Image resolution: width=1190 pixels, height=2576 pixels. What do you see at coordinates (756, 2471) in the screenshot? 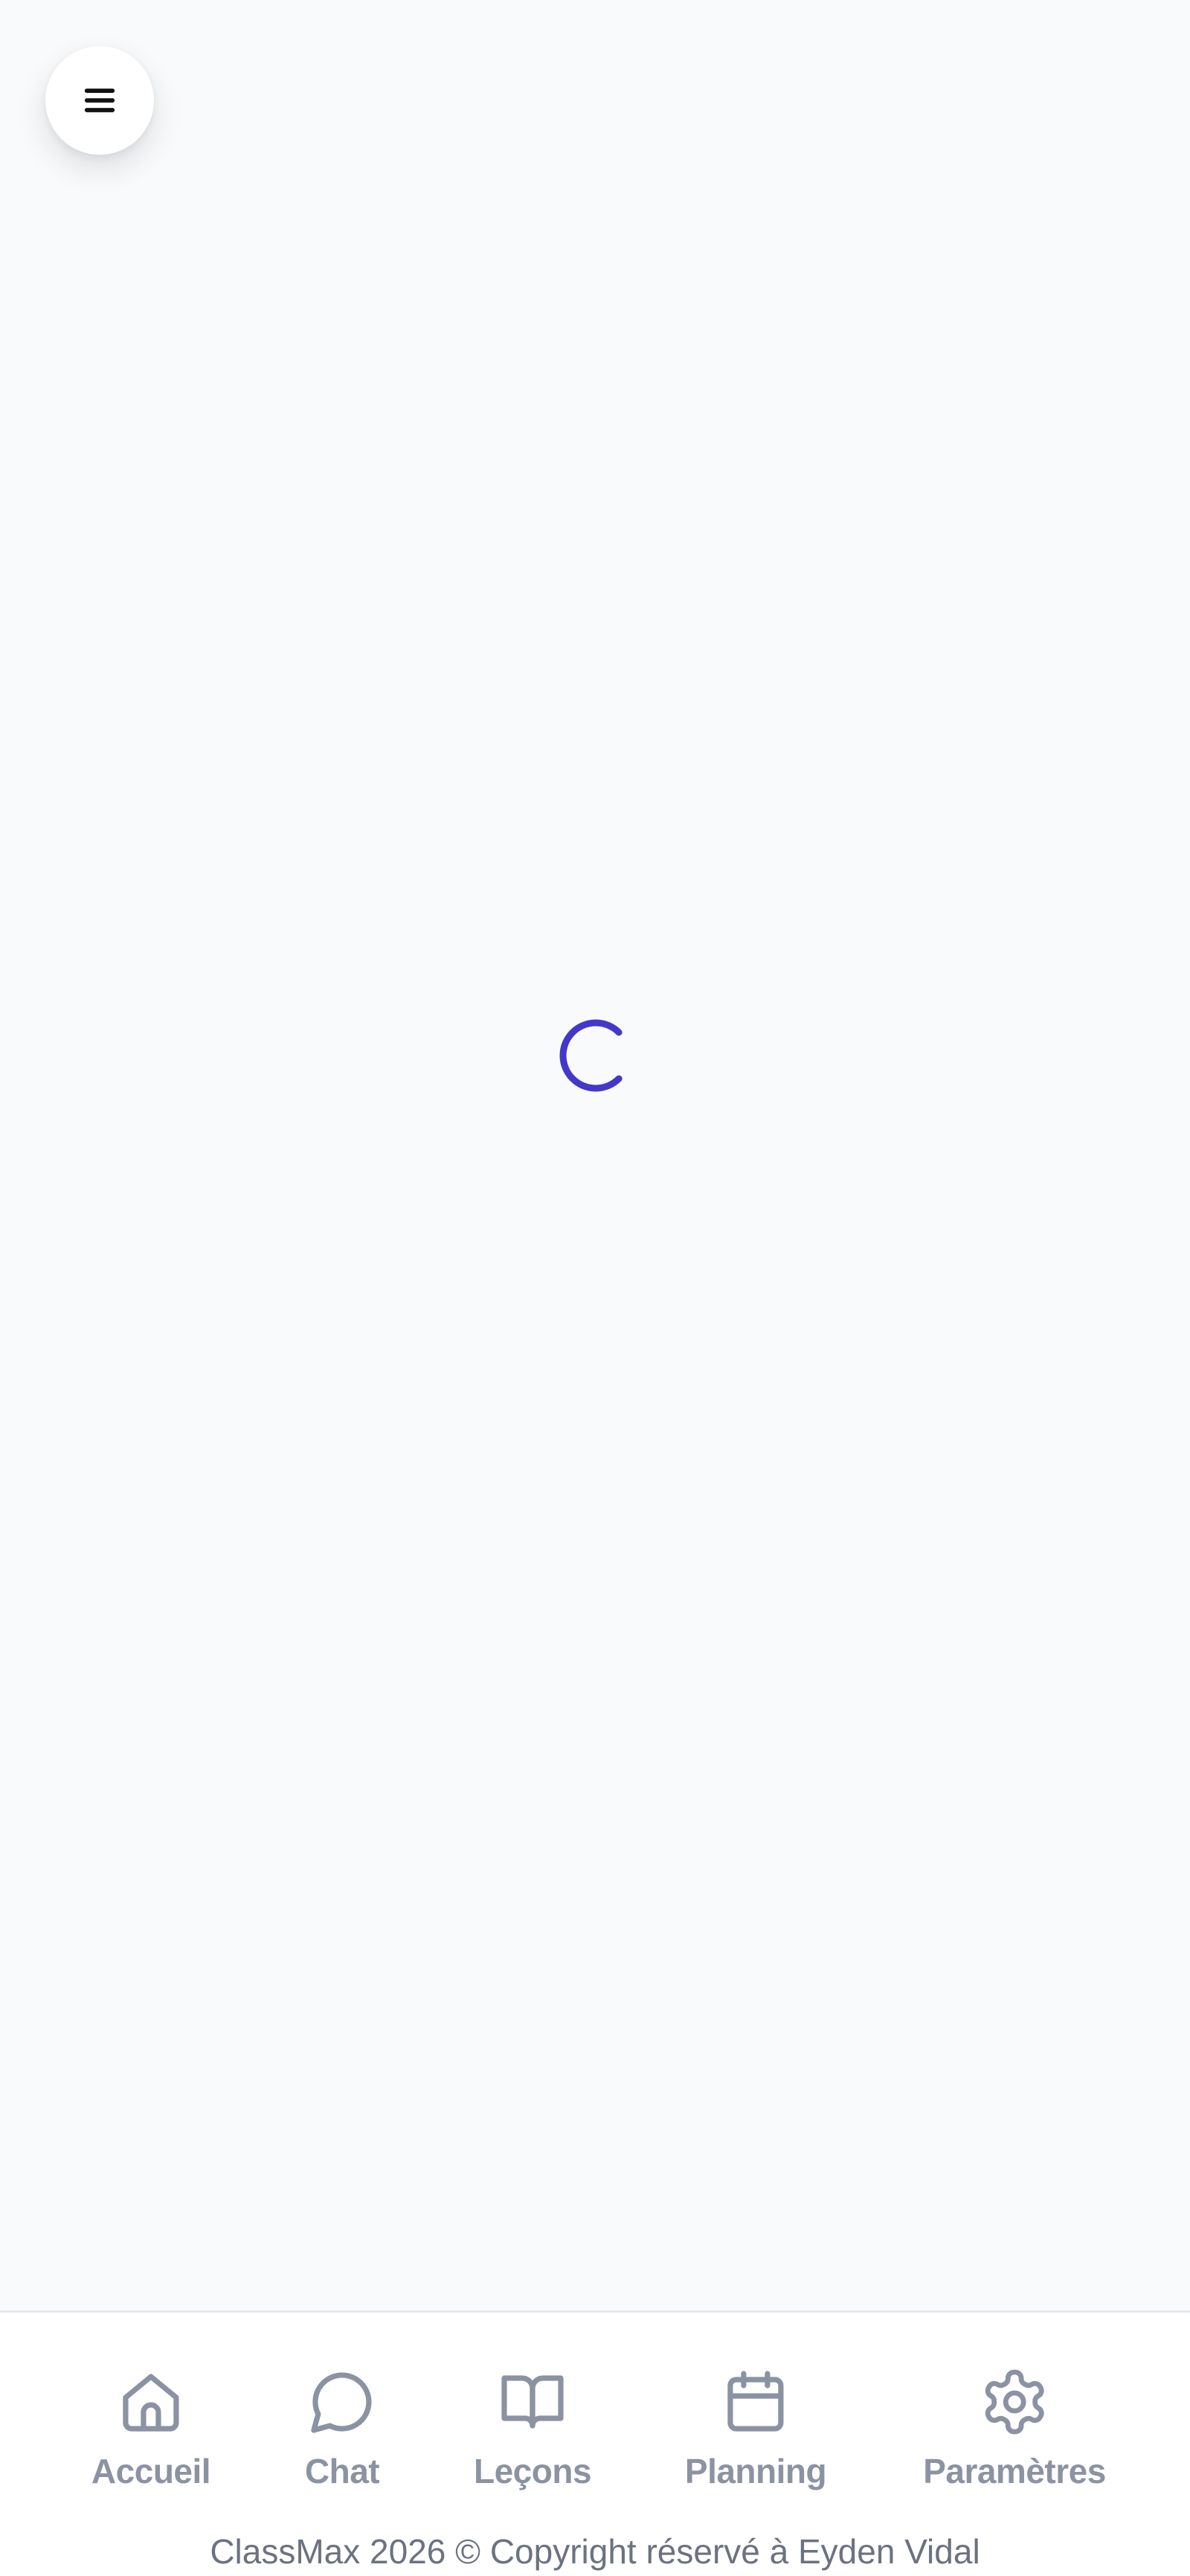
I see `nav-item-label: Planning` at bounding box center [756, 2471].